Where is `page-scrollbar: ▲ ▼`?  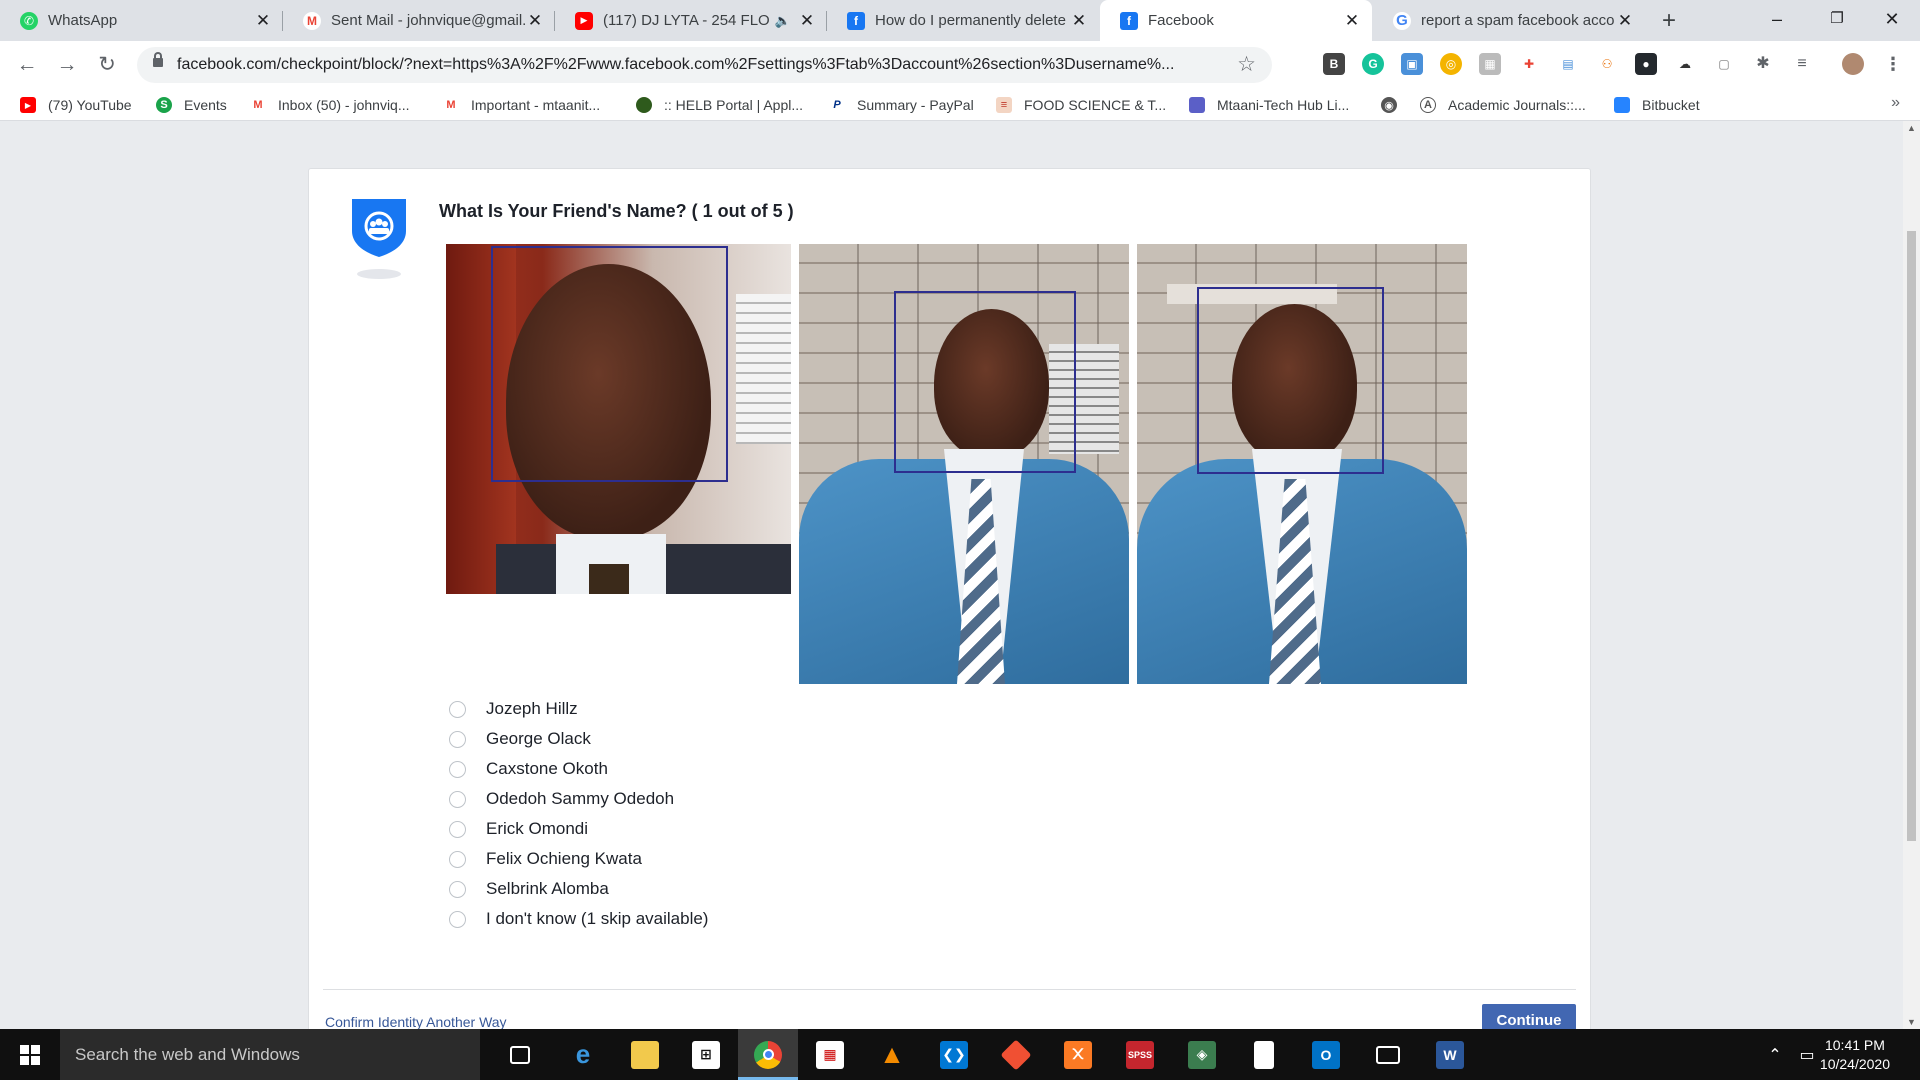
page-scrollbar: ▲ ▼ is located at coordinates (1911, 575).